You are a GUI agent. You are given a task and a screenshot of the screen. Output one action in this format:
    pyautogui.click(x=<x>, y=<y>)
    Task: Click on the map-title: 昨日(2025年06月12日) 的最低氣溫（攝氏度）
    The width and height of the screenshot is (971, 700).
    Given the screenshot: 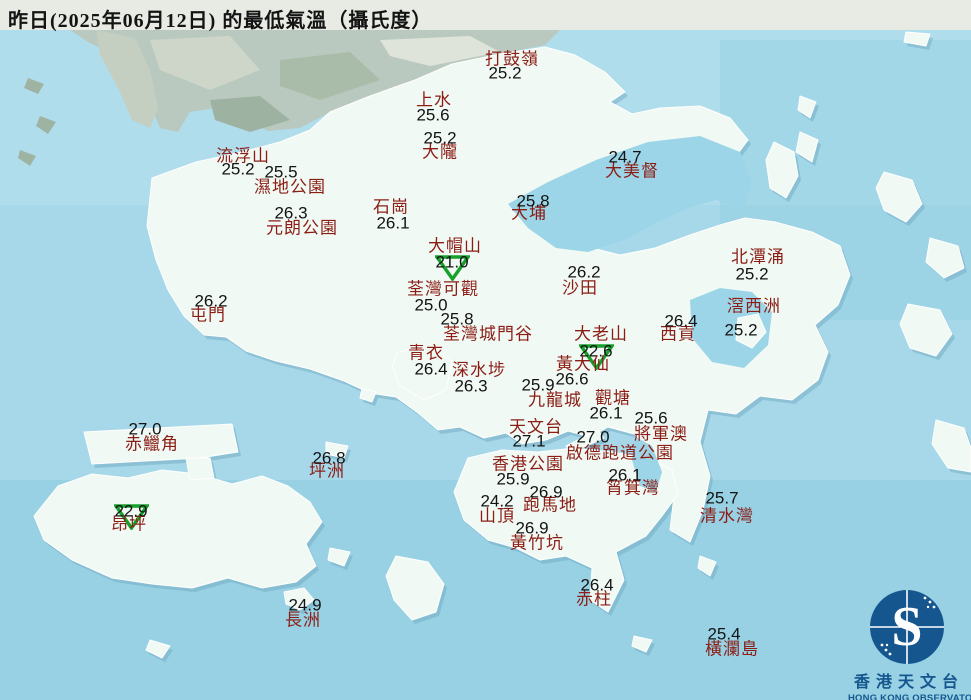 What is the action you would take?
    pyautogui.click(x=220, y=21)
    